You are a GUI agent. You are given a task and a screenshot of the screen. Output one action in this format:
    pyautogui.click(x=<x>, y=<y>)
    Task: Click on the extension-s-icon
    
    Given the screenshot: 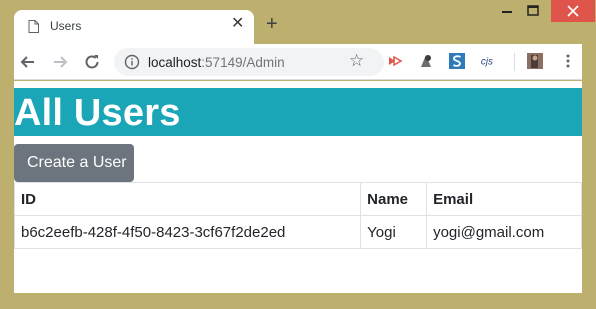 What is the action you would take?
    pyautogui.click(x=457, y=61)
    